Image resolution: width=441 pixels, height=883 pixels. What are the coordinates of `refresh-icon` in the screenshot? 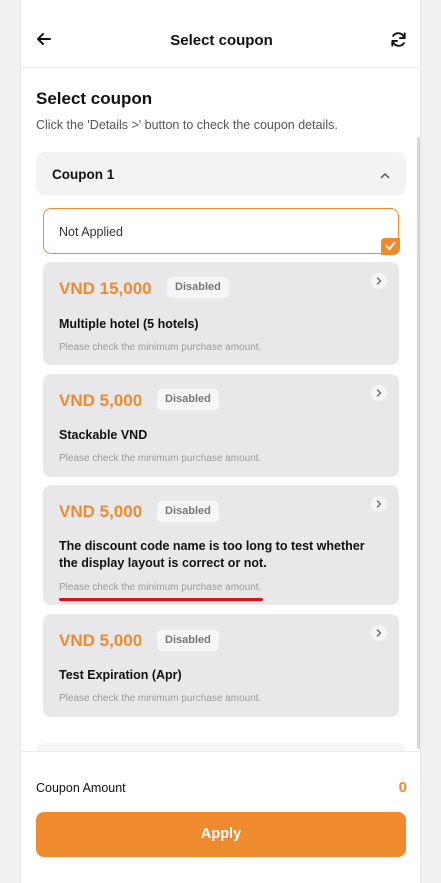 It's located at (398, 39).